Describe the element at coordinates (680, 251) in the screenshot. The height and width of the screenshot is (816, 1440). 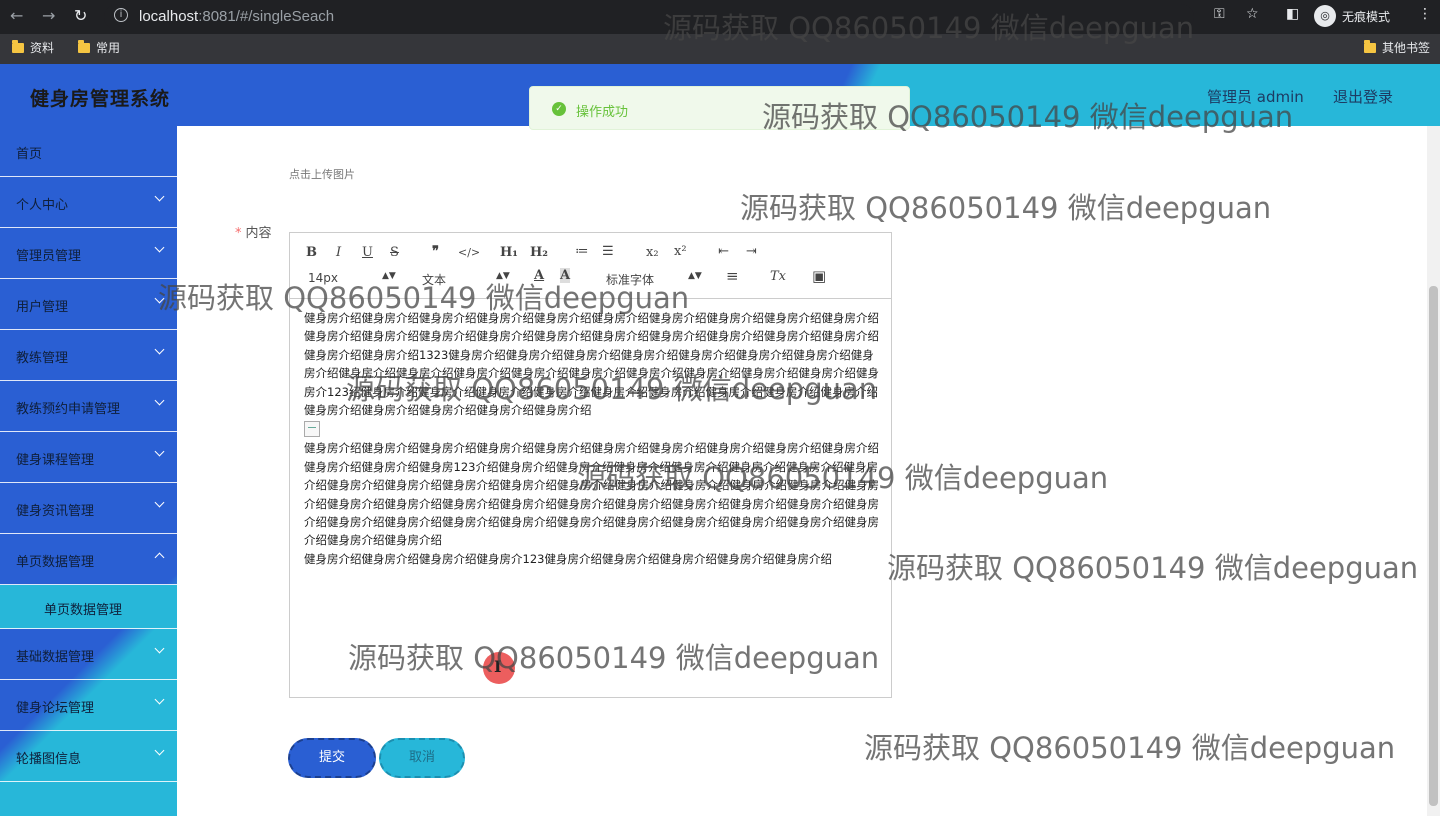
I see `superscript-button: x²` at that location.